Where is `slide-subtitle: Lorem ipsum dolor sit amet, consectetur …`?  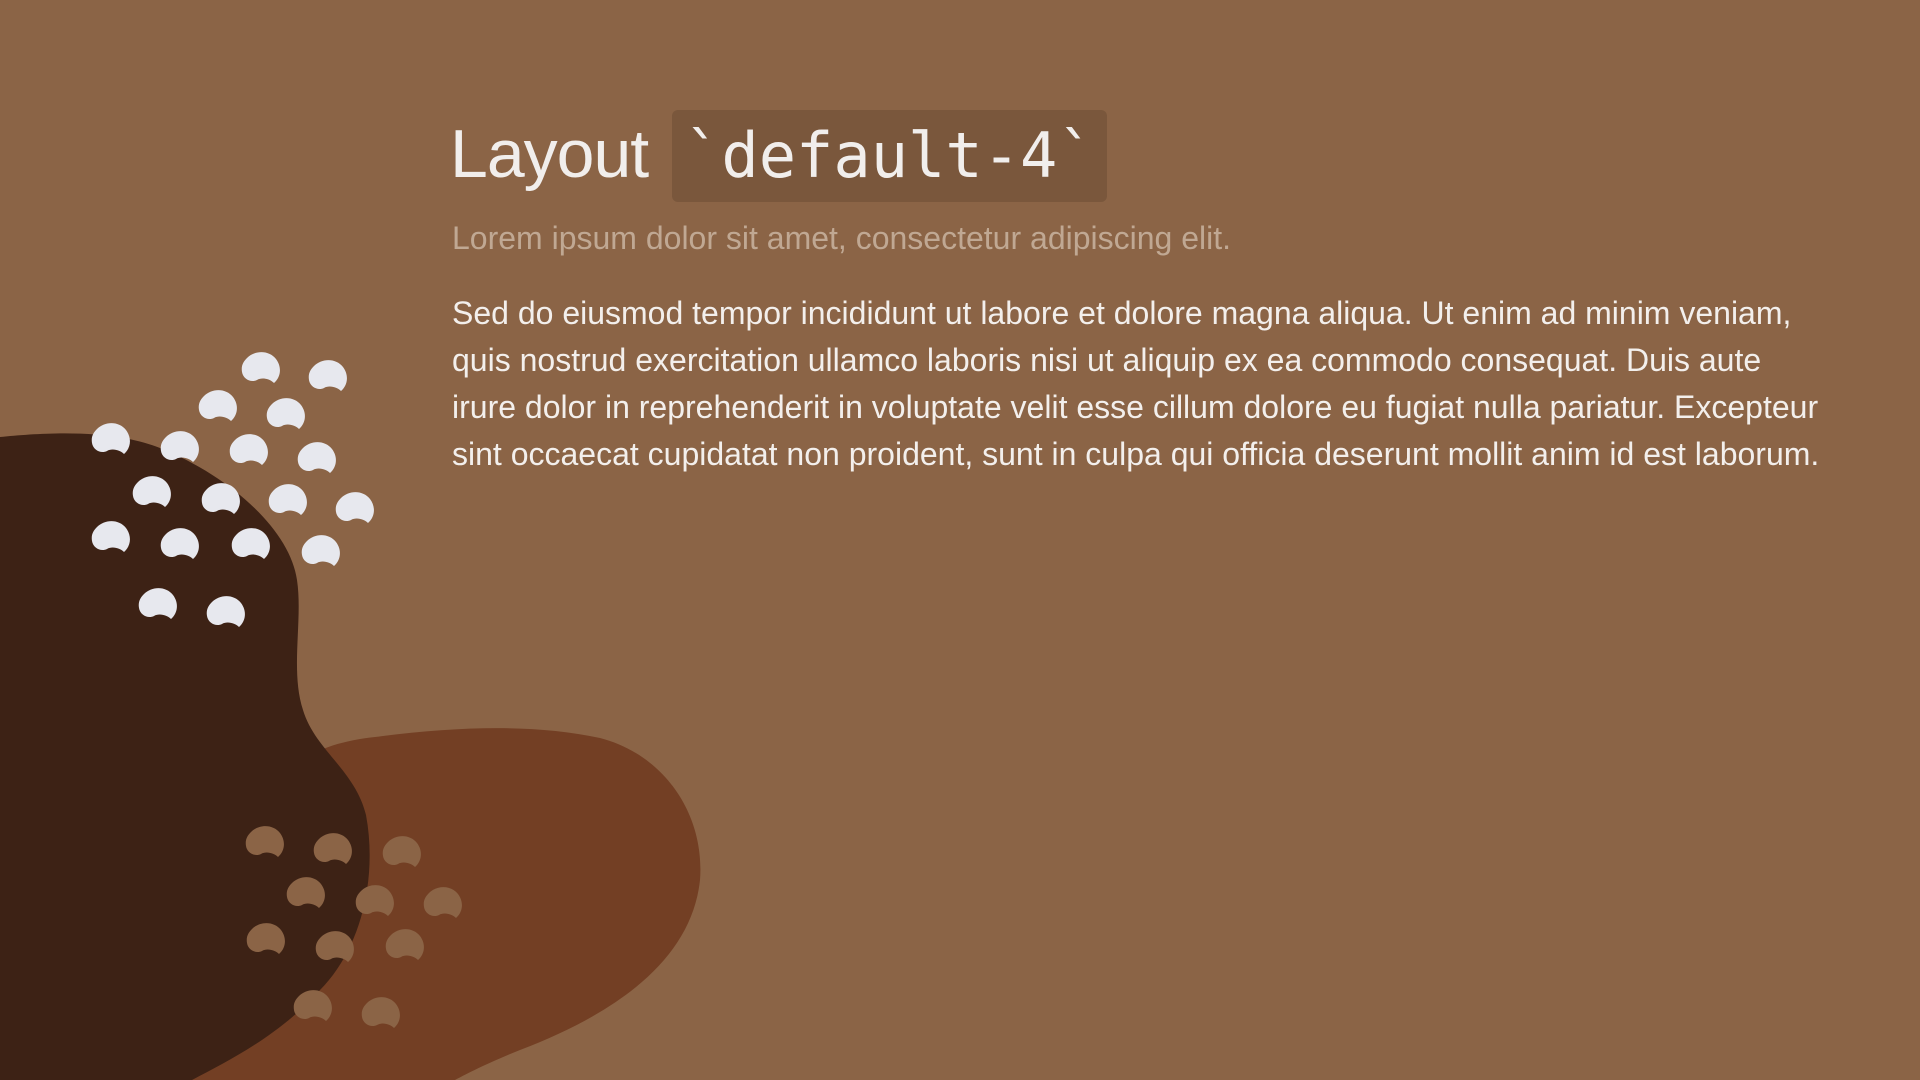 slide-subtitle: Lorem ipsum dolor sit amet, consectetur … is located at coordinates (842, 238).